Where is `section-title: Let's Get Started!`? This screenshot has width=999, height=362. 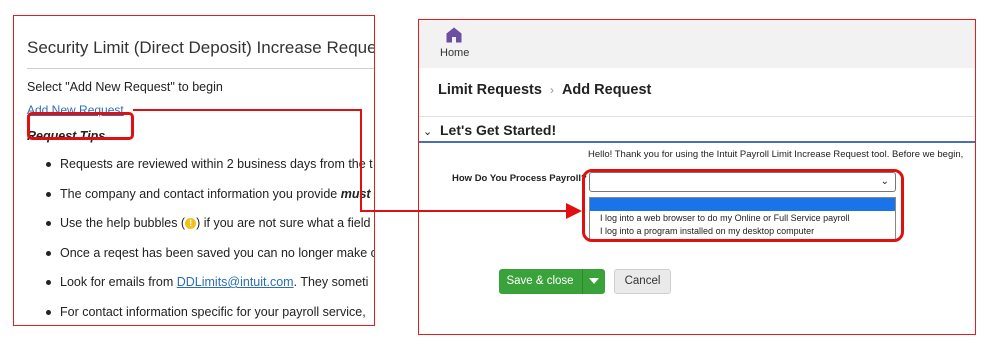
section-title: Let's Get Started! is located at coordinates (498, 130).